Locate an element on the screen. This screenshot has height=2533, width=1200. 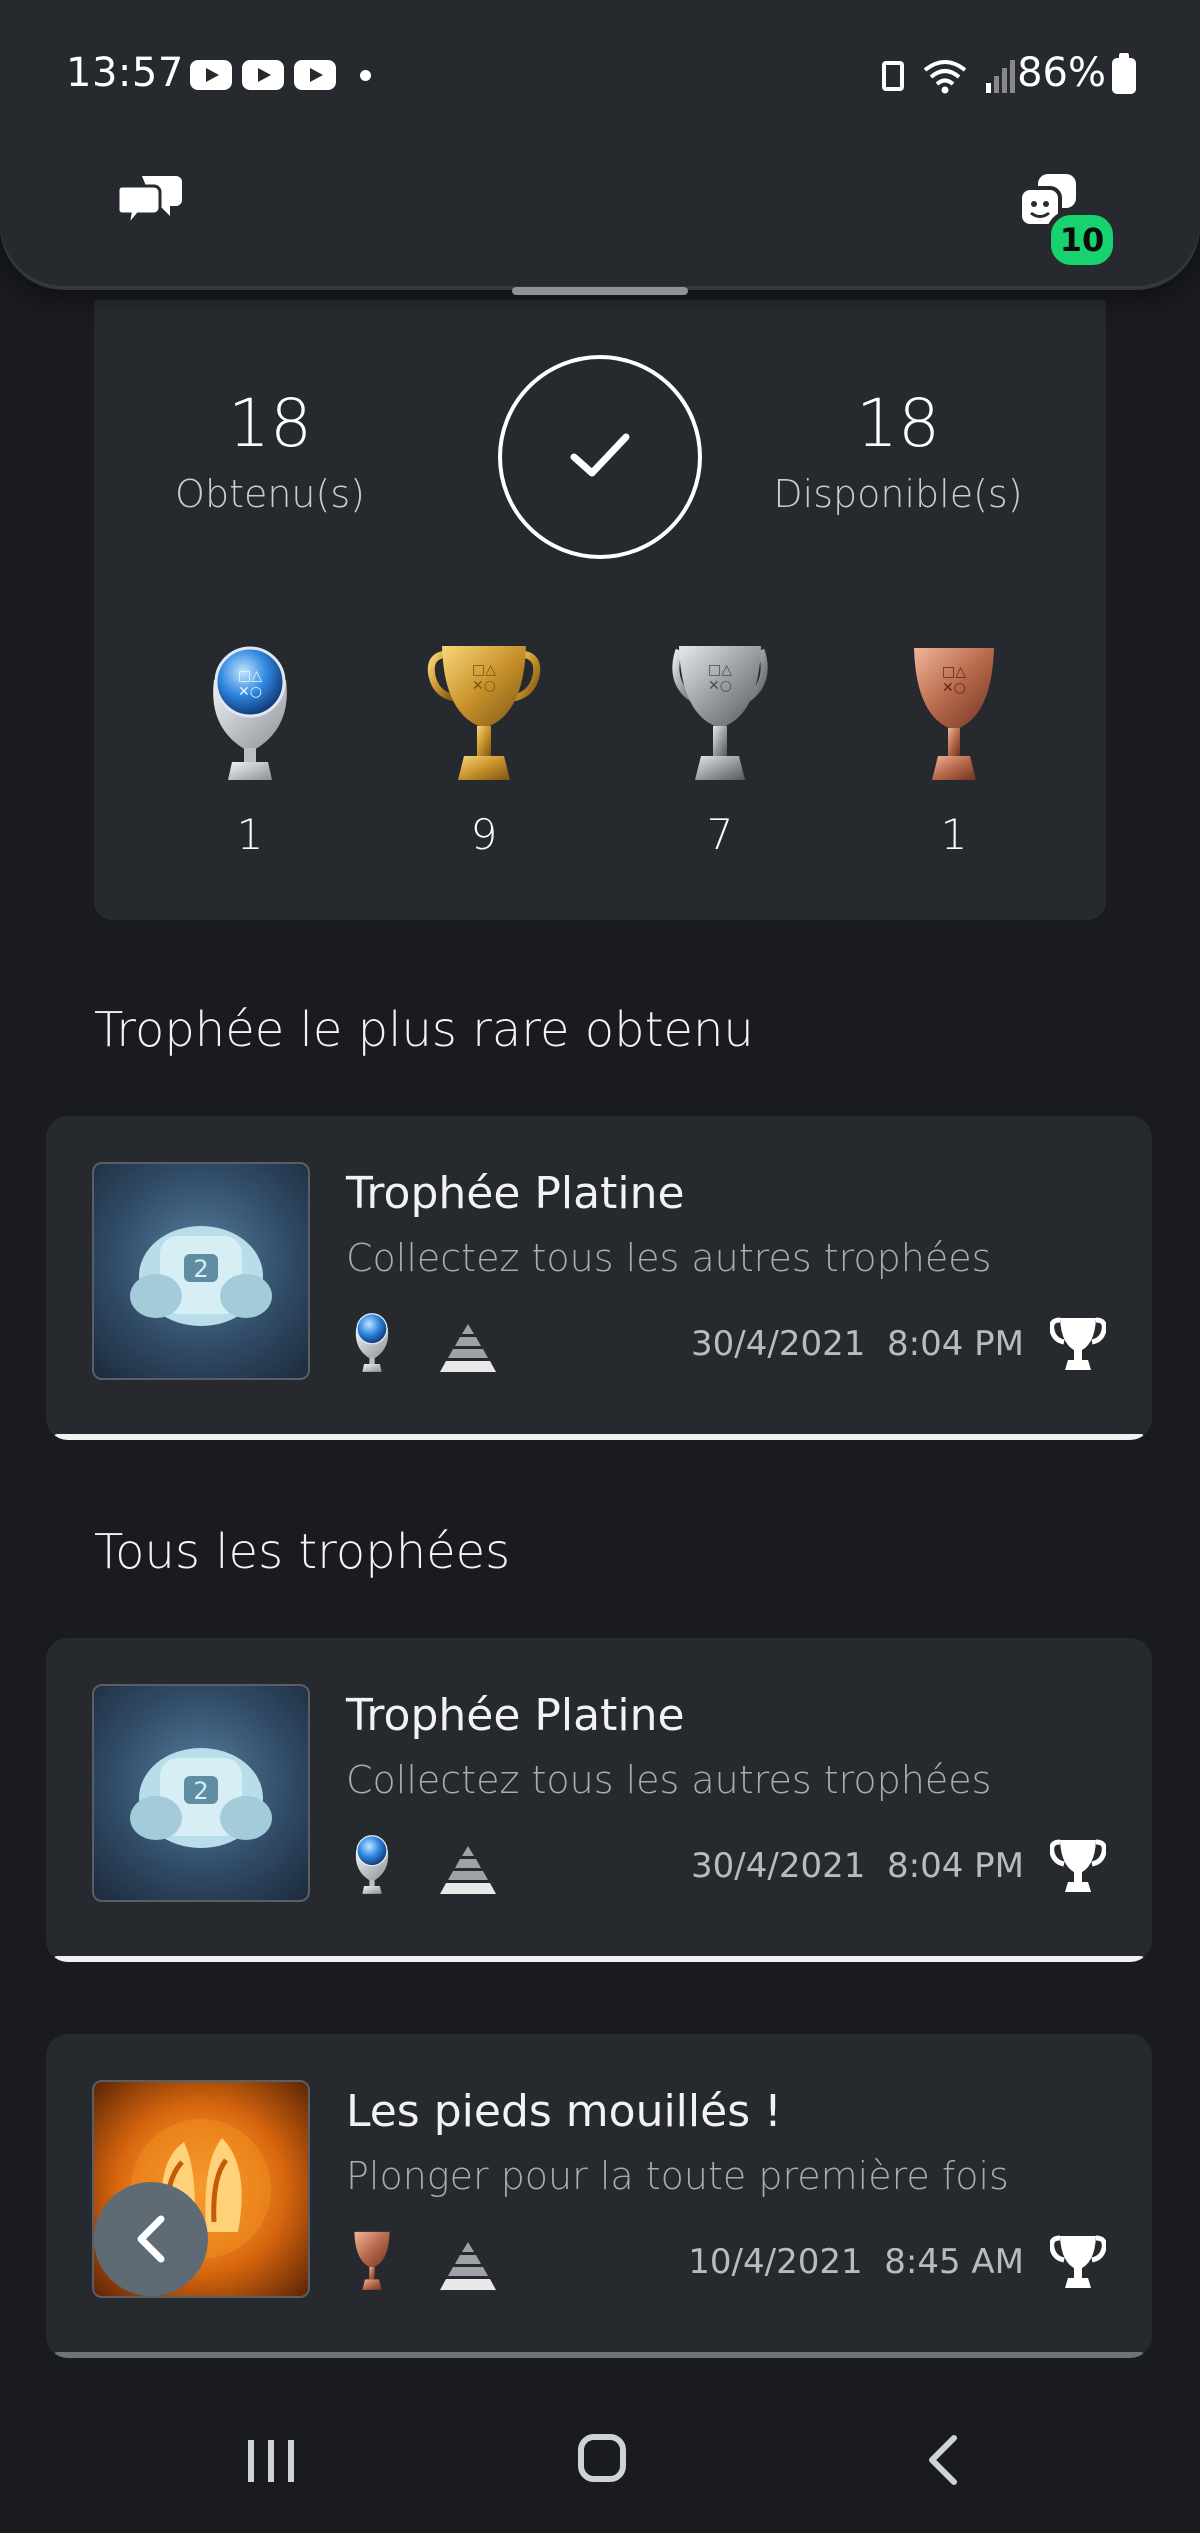
earned-count: 18 is located at coordinates (270, 423).